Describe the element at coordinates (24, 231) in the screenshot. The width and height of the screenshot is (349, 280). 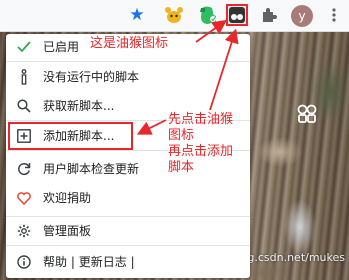
I see `gear-icon` at that location.